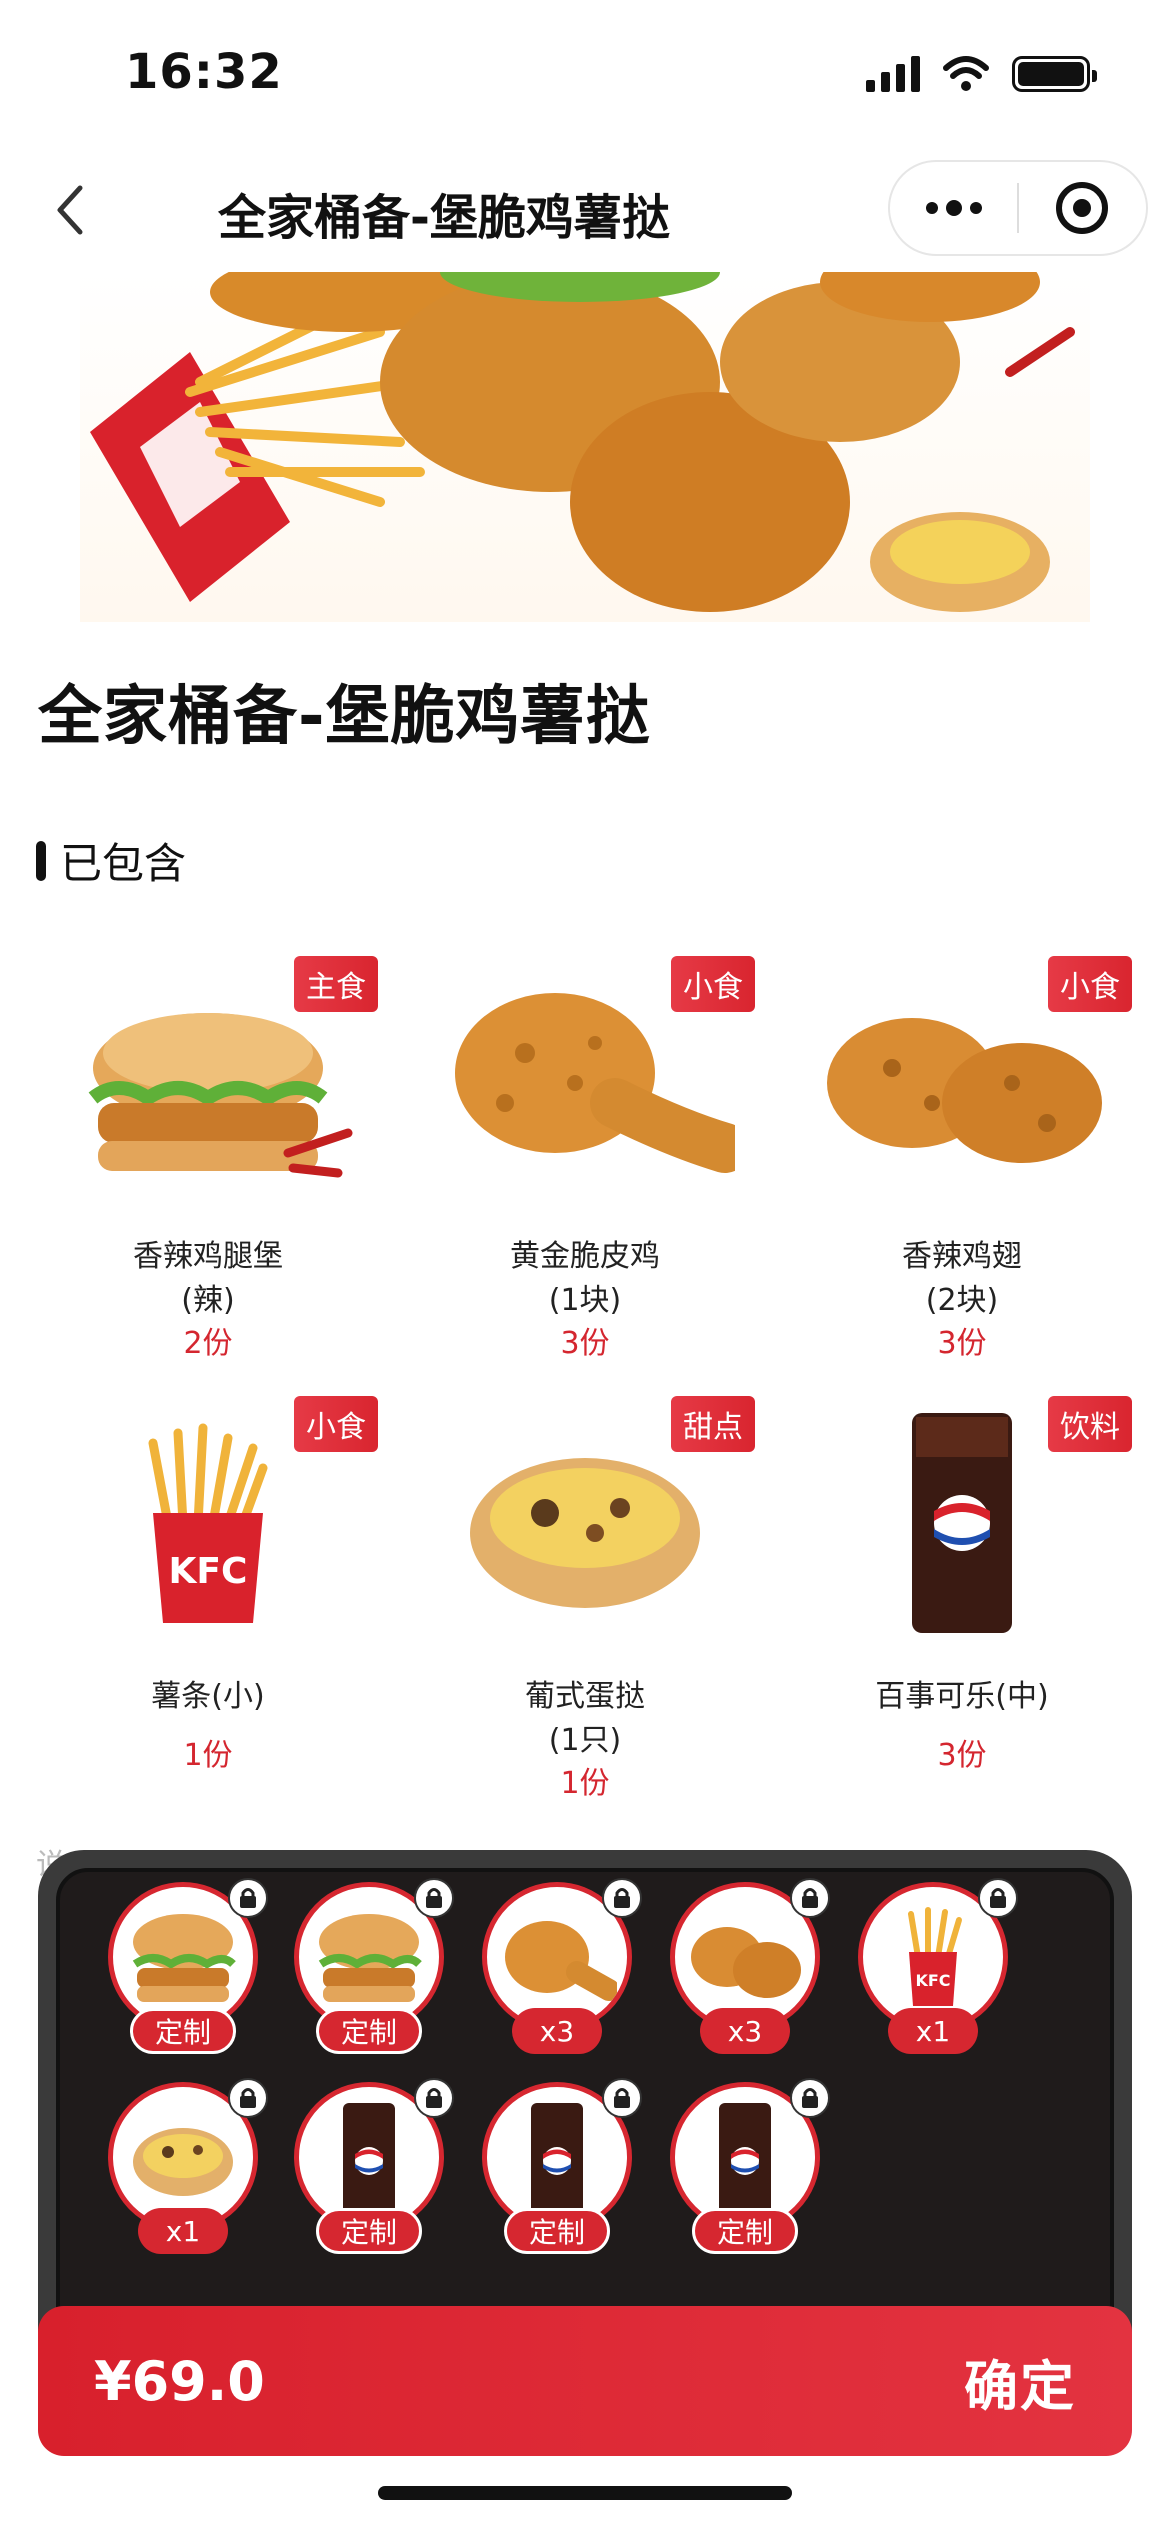 The width and height of the screenshot is (1170, 2532). I want to click on category-tag: 主食, so click(336, 984).